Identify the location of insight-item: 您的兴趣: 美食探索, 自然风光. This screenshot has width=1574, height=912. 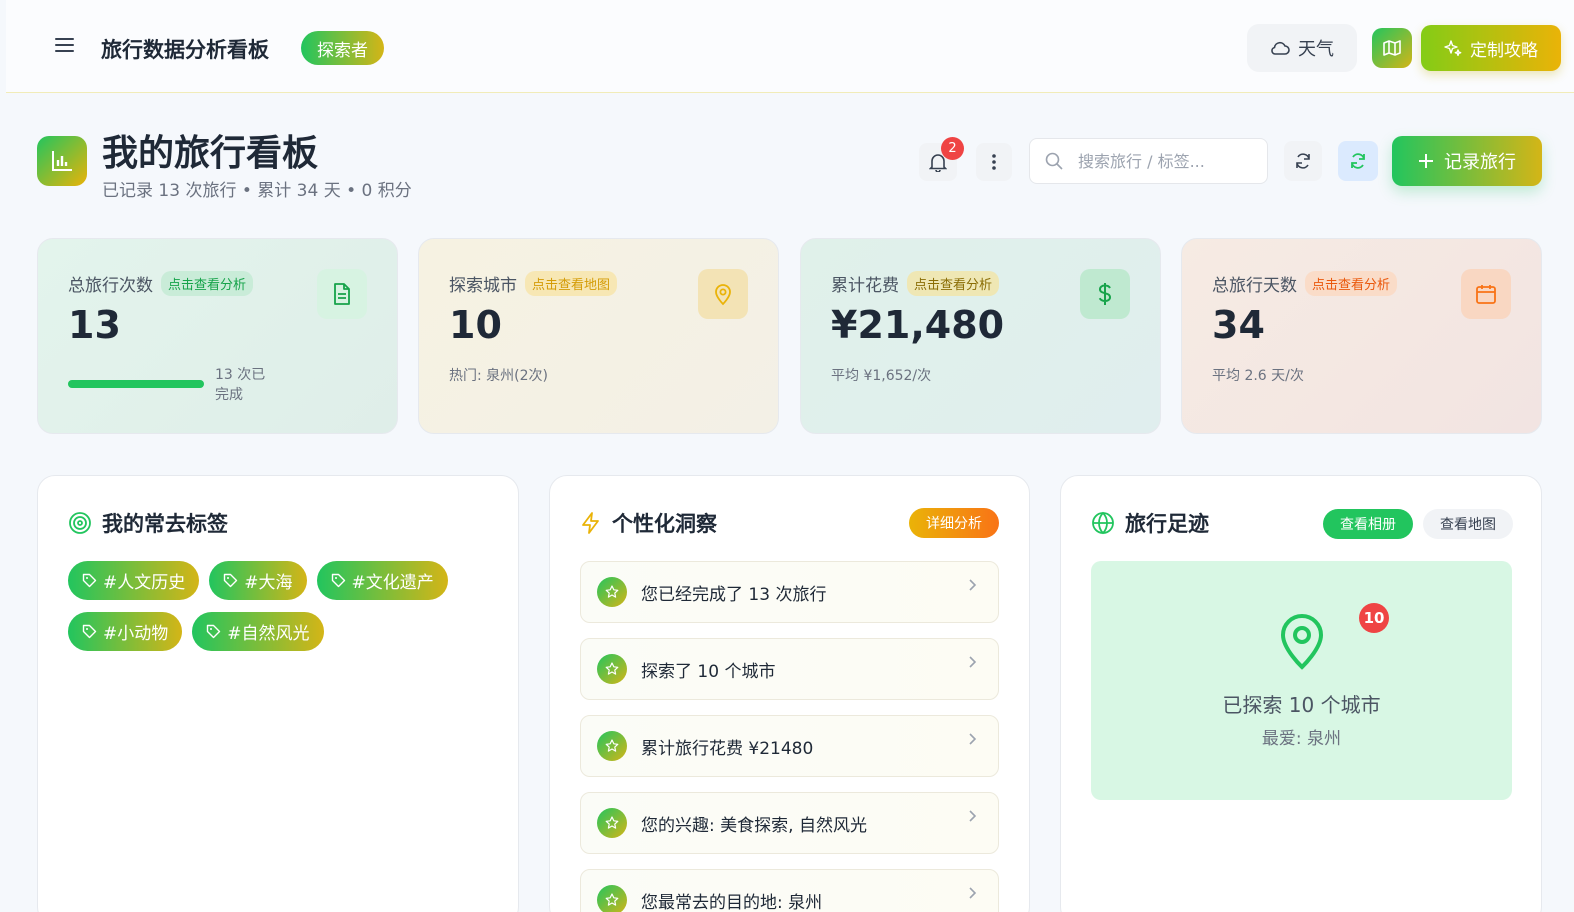
(789, 823).